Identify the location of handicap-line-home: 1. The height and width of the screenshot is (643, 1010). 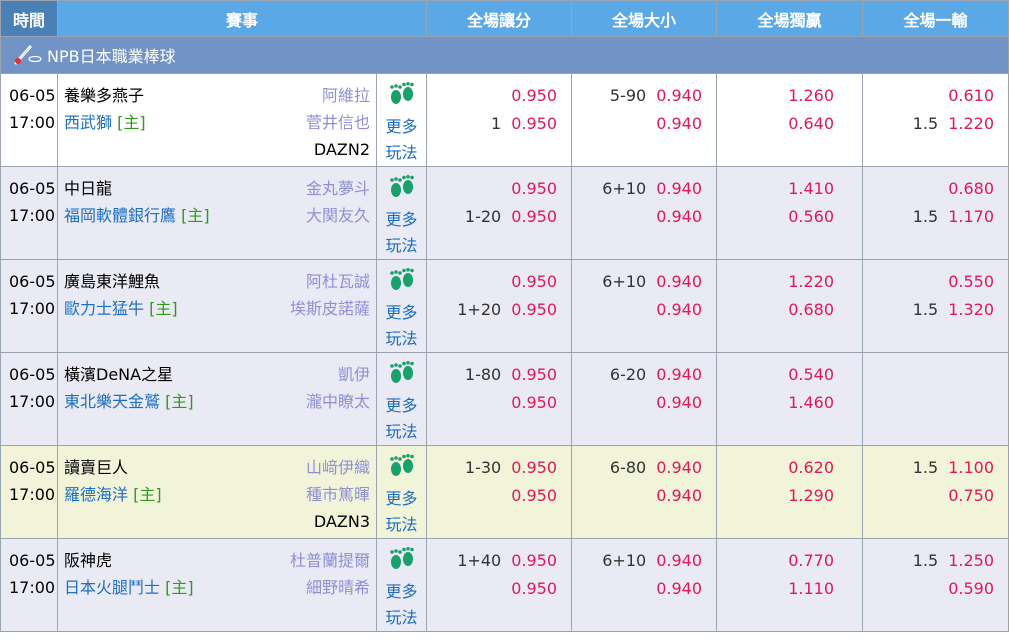
(496, 123).